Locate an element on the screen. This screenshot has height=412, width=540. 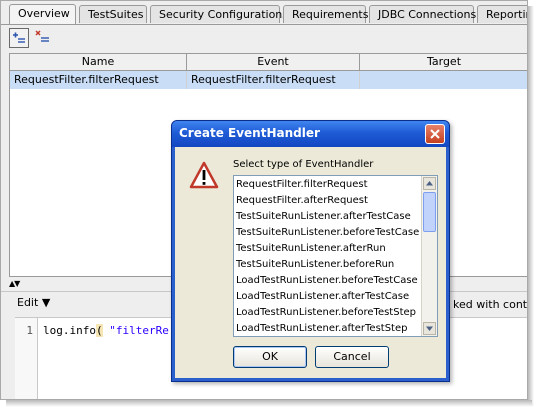
scroll-down-button is located at coordinates (429, 328).